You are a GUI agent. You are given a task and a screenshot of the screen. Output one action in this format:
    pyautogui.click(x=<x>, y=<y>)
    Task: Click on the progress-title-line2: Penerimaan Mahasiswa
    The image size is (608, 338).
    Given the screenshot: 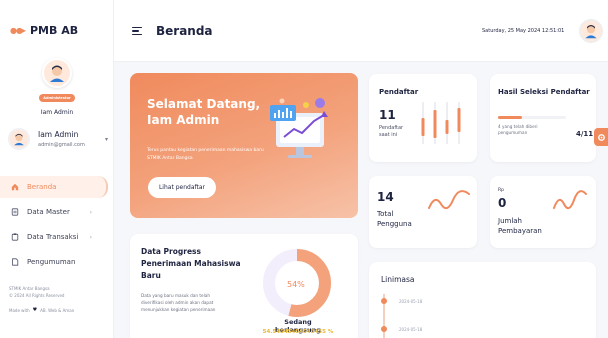 What is the action you would take?
    pyautogui.click(x=191, y=263)
    